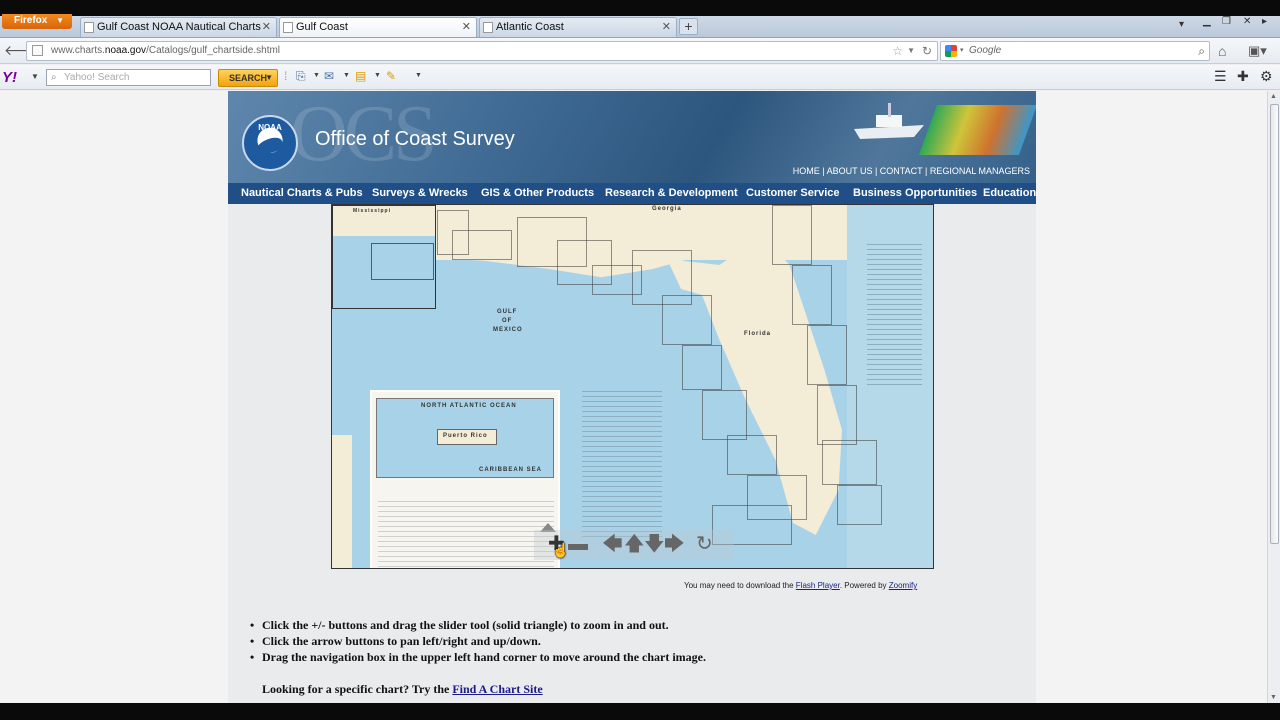  I want to click on find-chart-text: Looking for a specific chart? Try the, so click(357, 689).